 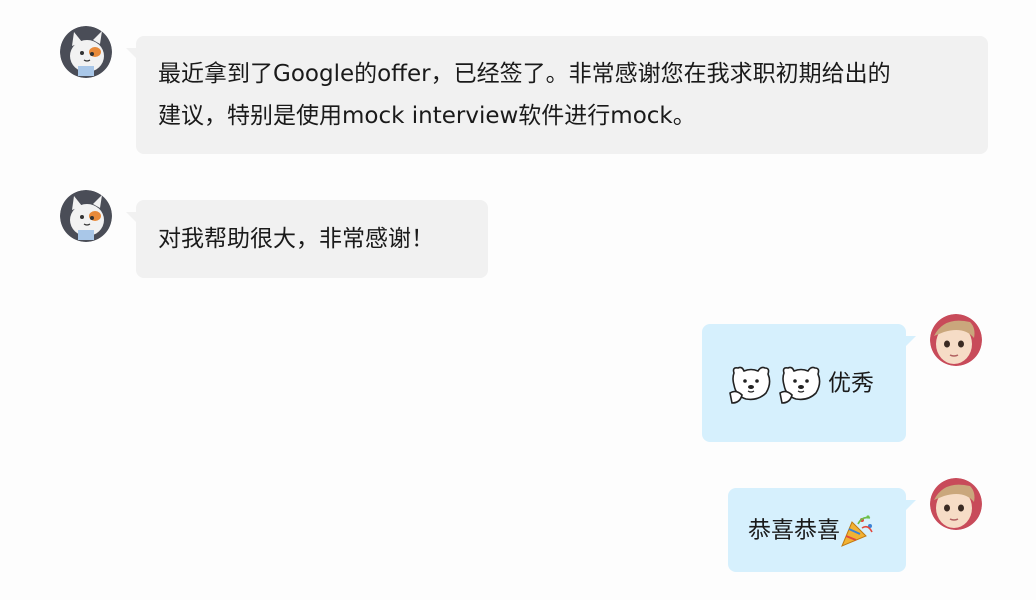 I want to click on party-popper-icon, so click(x=857, y=530).